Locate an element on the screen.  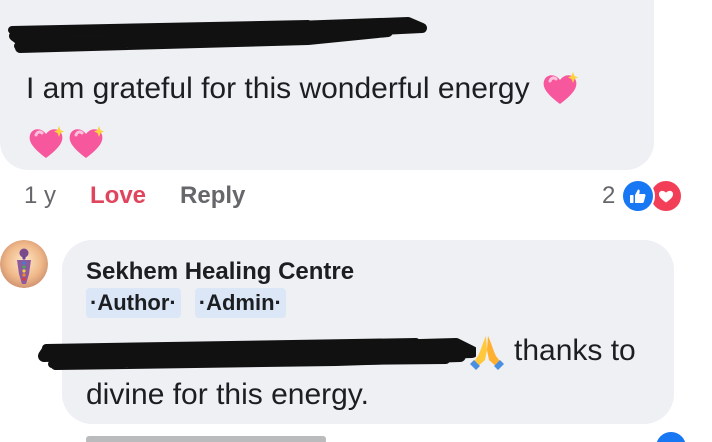
comment-actions: 1 y Love Reply is located at coordinates (134, 196).